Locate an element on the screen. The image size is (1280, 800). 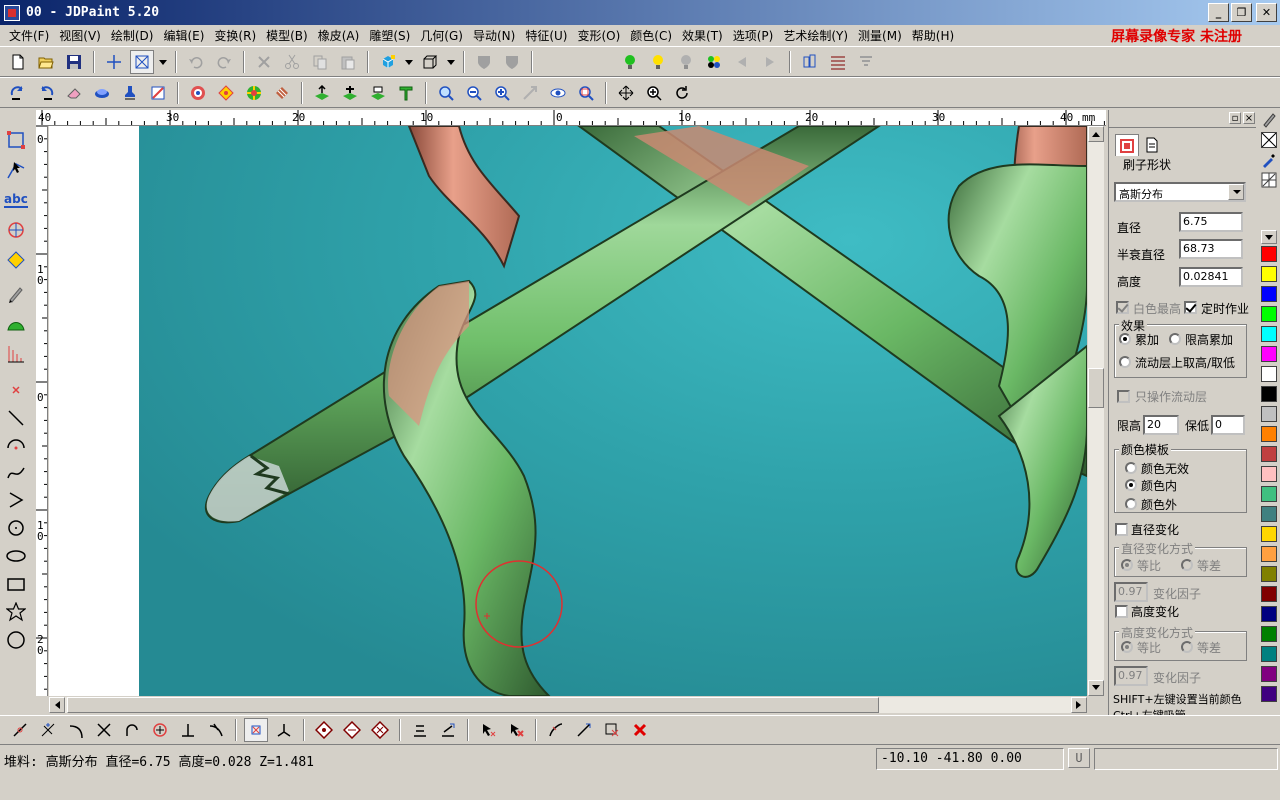
menu-eraser: 橡皮(A) is located at coordinates (339, 35).